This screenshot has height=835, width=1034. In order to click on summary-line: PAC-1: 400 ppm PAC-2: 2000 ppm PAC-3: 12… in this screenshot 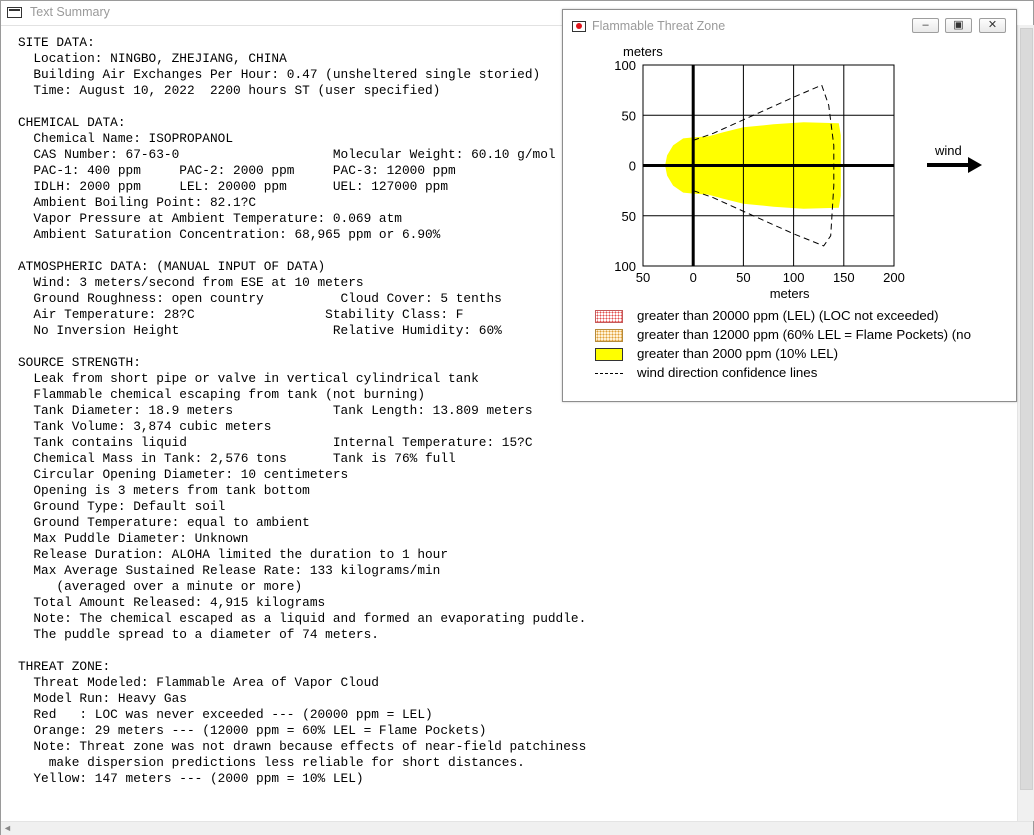, I will do `click(237, 170)`.